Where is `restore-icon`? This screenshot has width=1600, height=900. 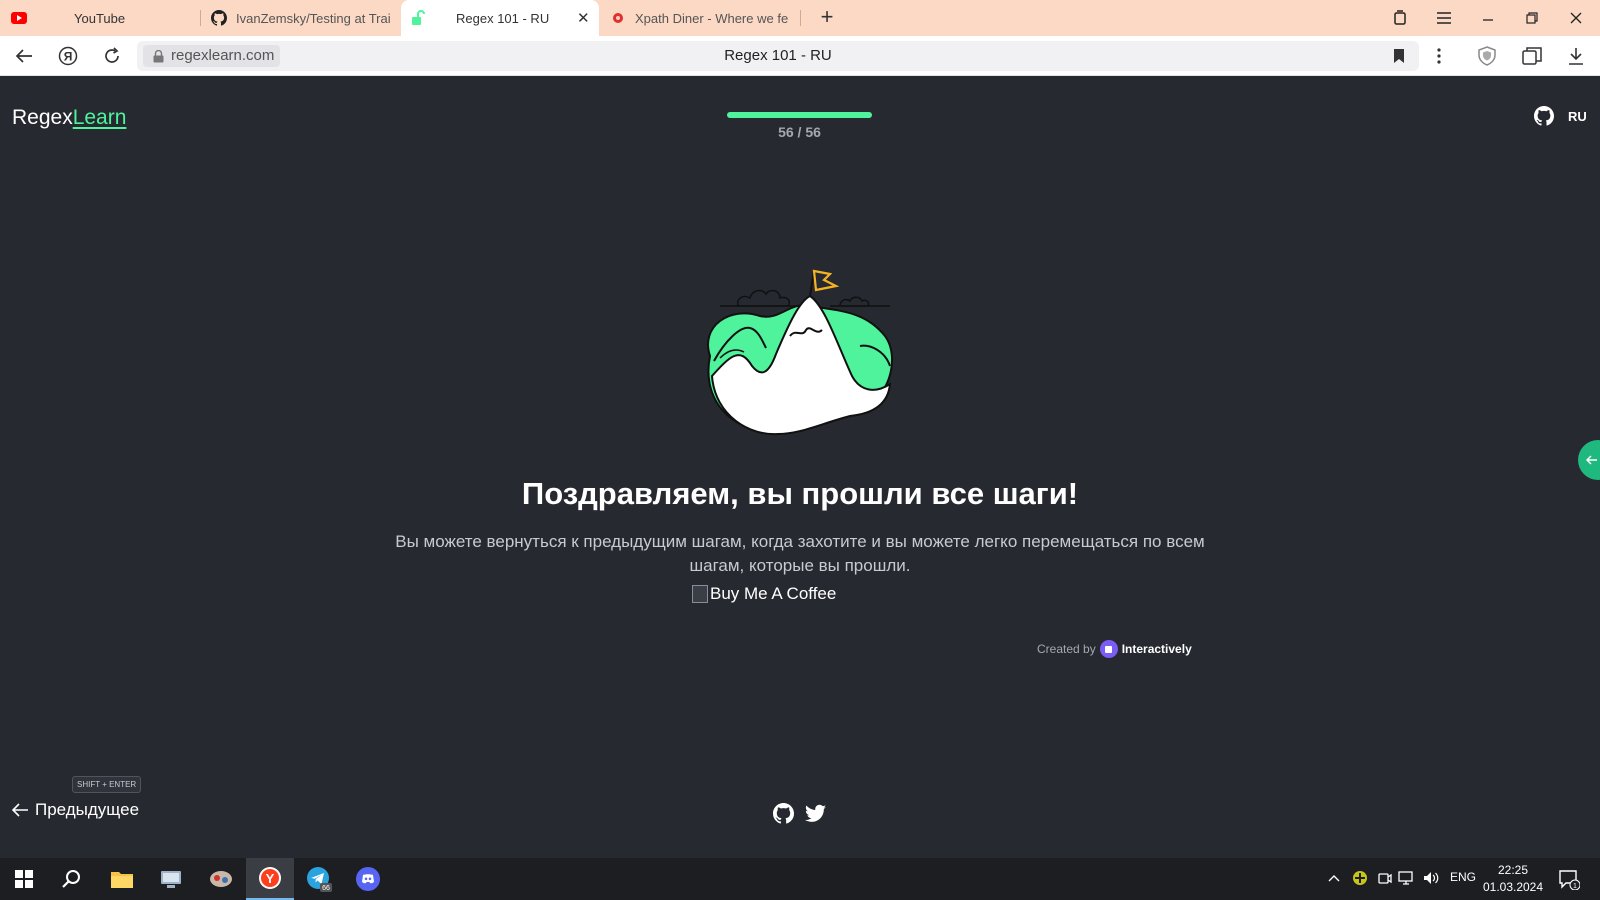
restore-icon is located at coordinates (1532, 18).